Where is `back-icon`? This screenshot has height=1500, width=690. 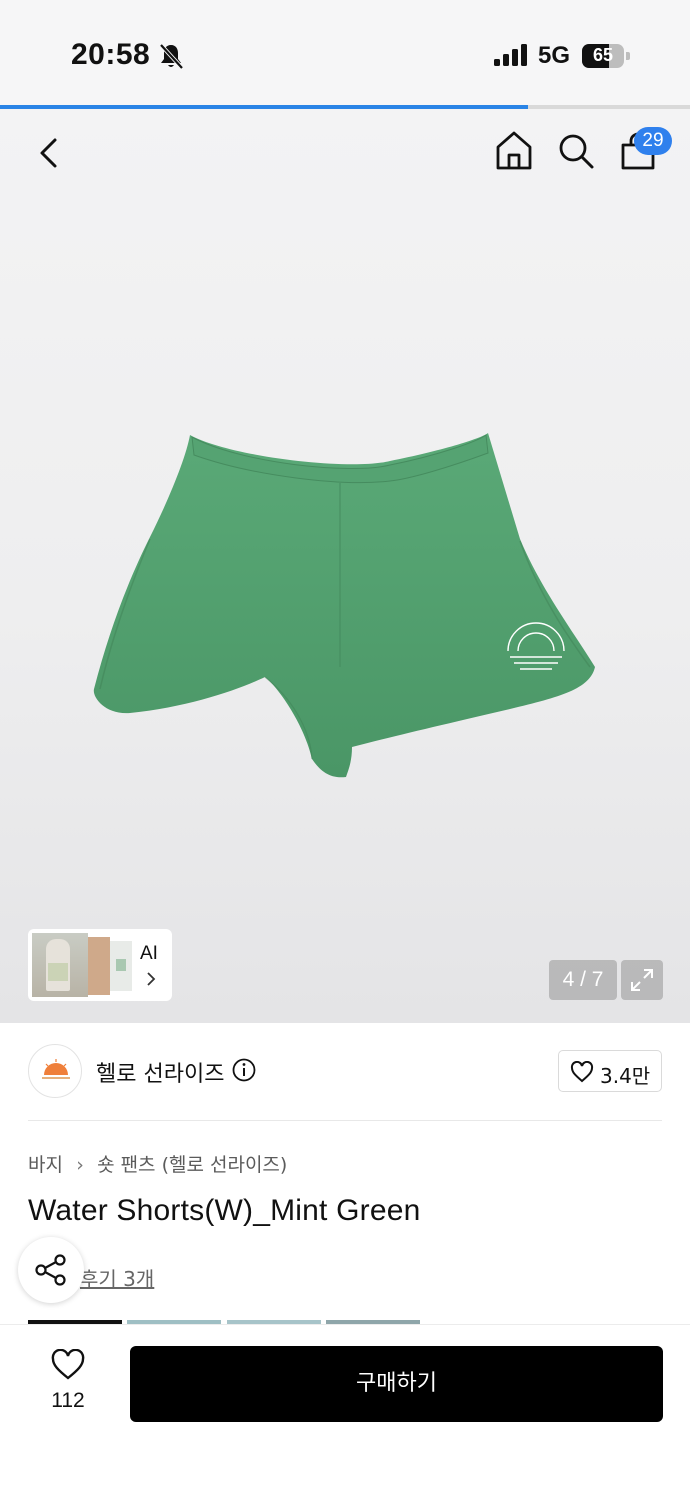 back-icon is located at coordinates (50, 153).